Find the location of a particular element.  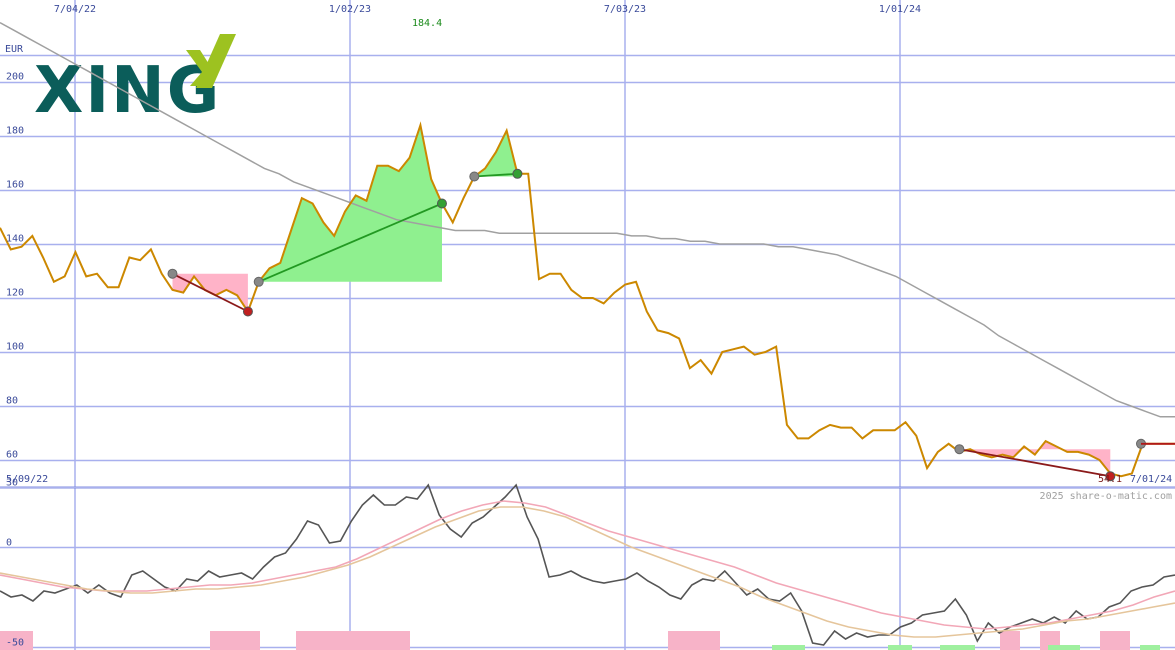

osc-tick-label-2: -50 is located at coordinates (15, 643).